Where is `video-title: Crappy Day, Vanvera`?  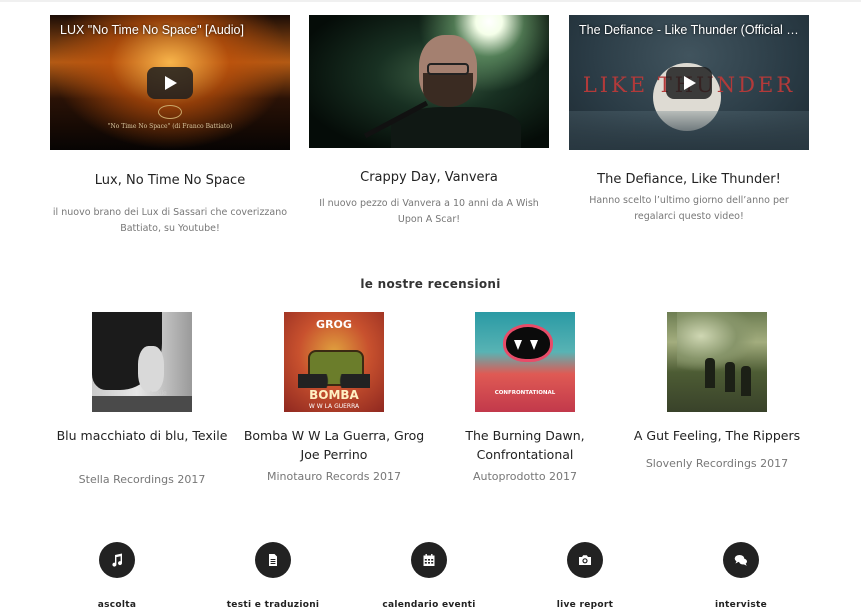 video-title: Crappy Day, Vanvera is located at coordinates (429, 177).